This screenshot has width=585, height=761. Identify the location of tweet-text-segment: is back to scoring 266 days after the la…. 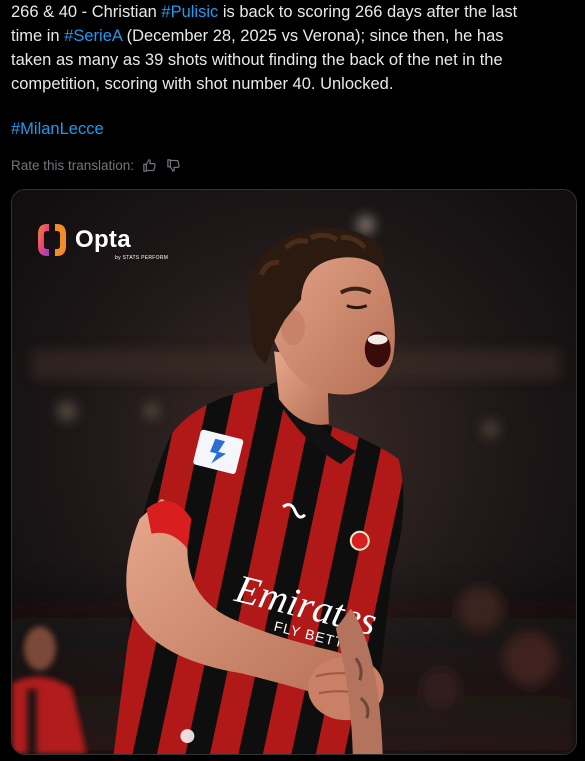
(368, 12).